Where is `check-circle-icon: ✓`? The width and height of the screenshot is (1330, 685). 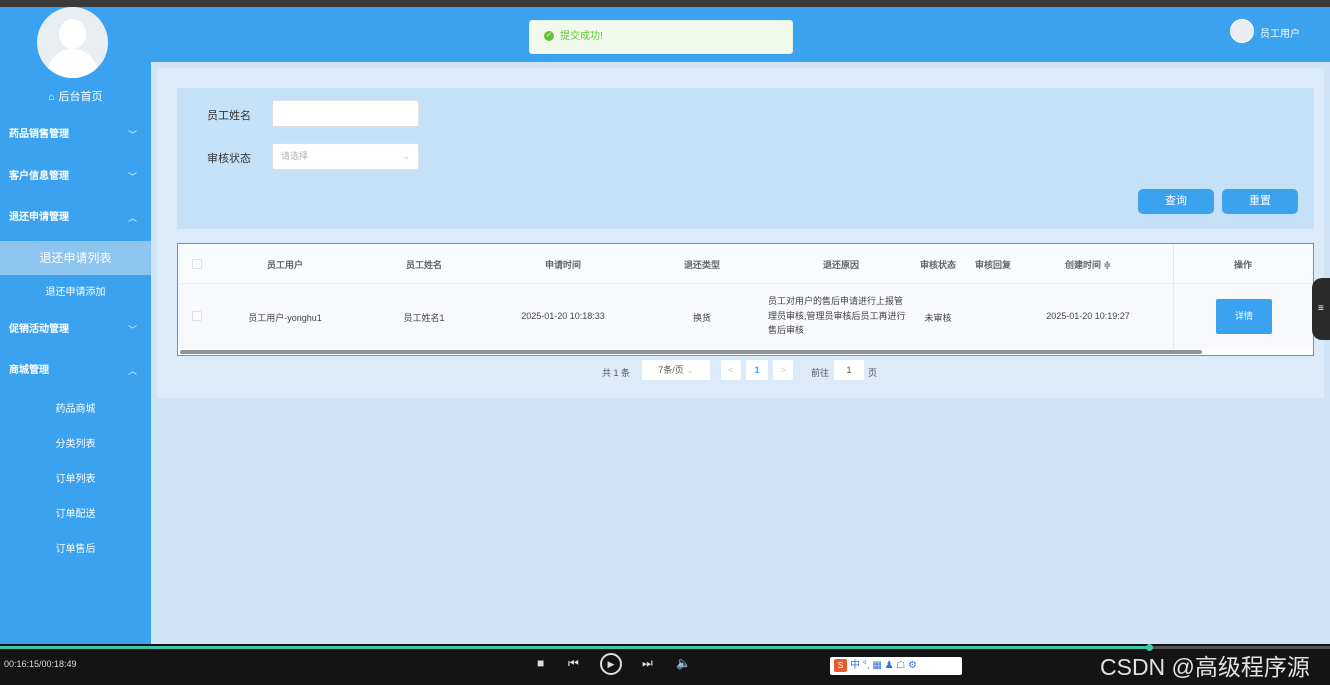
check-circle-icon: ✓ is located at coordinates (549, 36).